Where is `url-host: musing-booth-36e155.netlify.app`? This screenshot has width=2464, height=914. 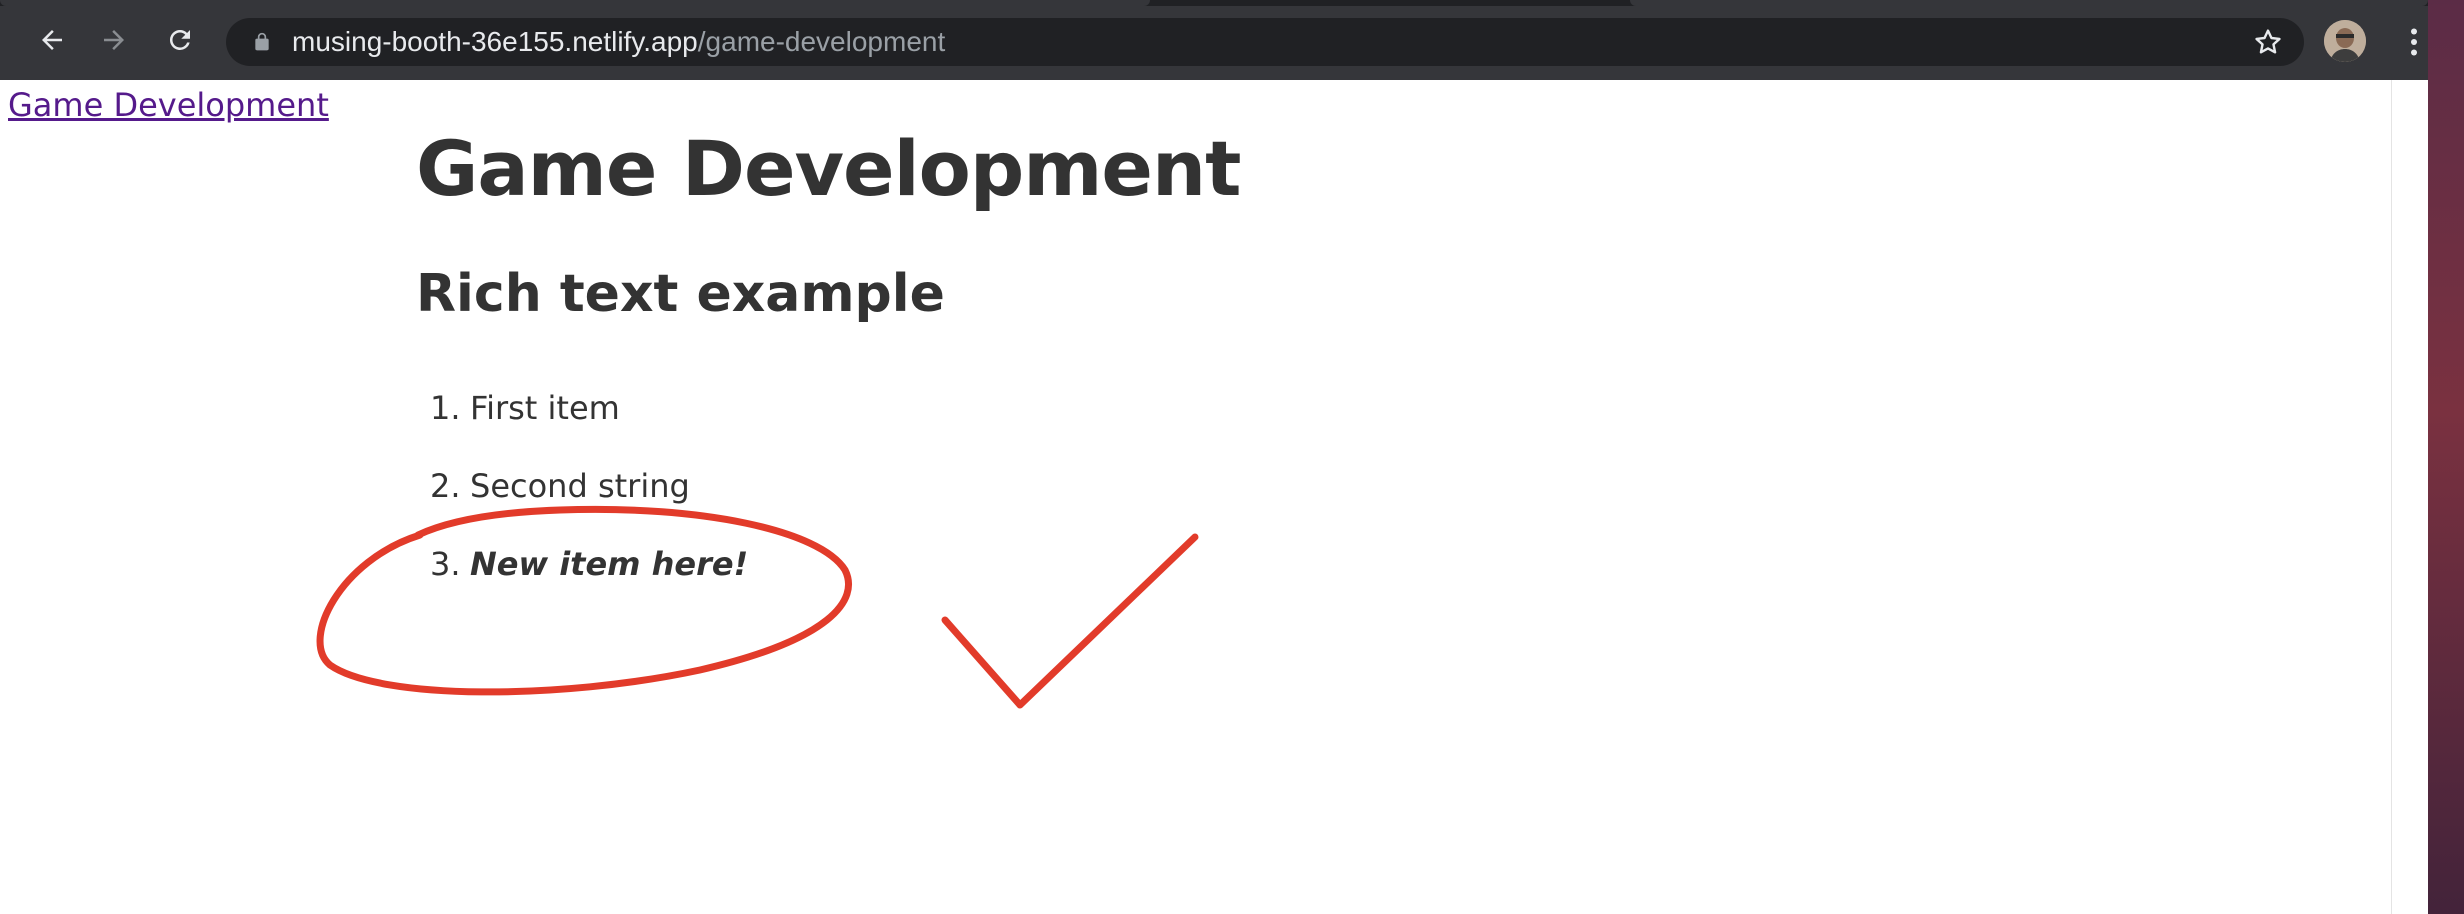 url-host: musing-booth-36e155.netlify.app is located at coordinates (495, 41).